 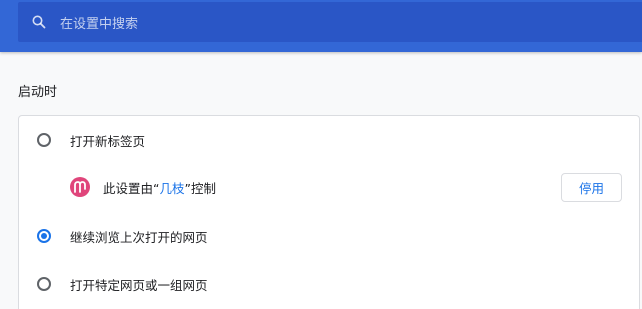 What do you see at coordinates (330, 22) in the screenshot?
I see `search-field: 在设置中搜索` at bounding box center [330, 22].